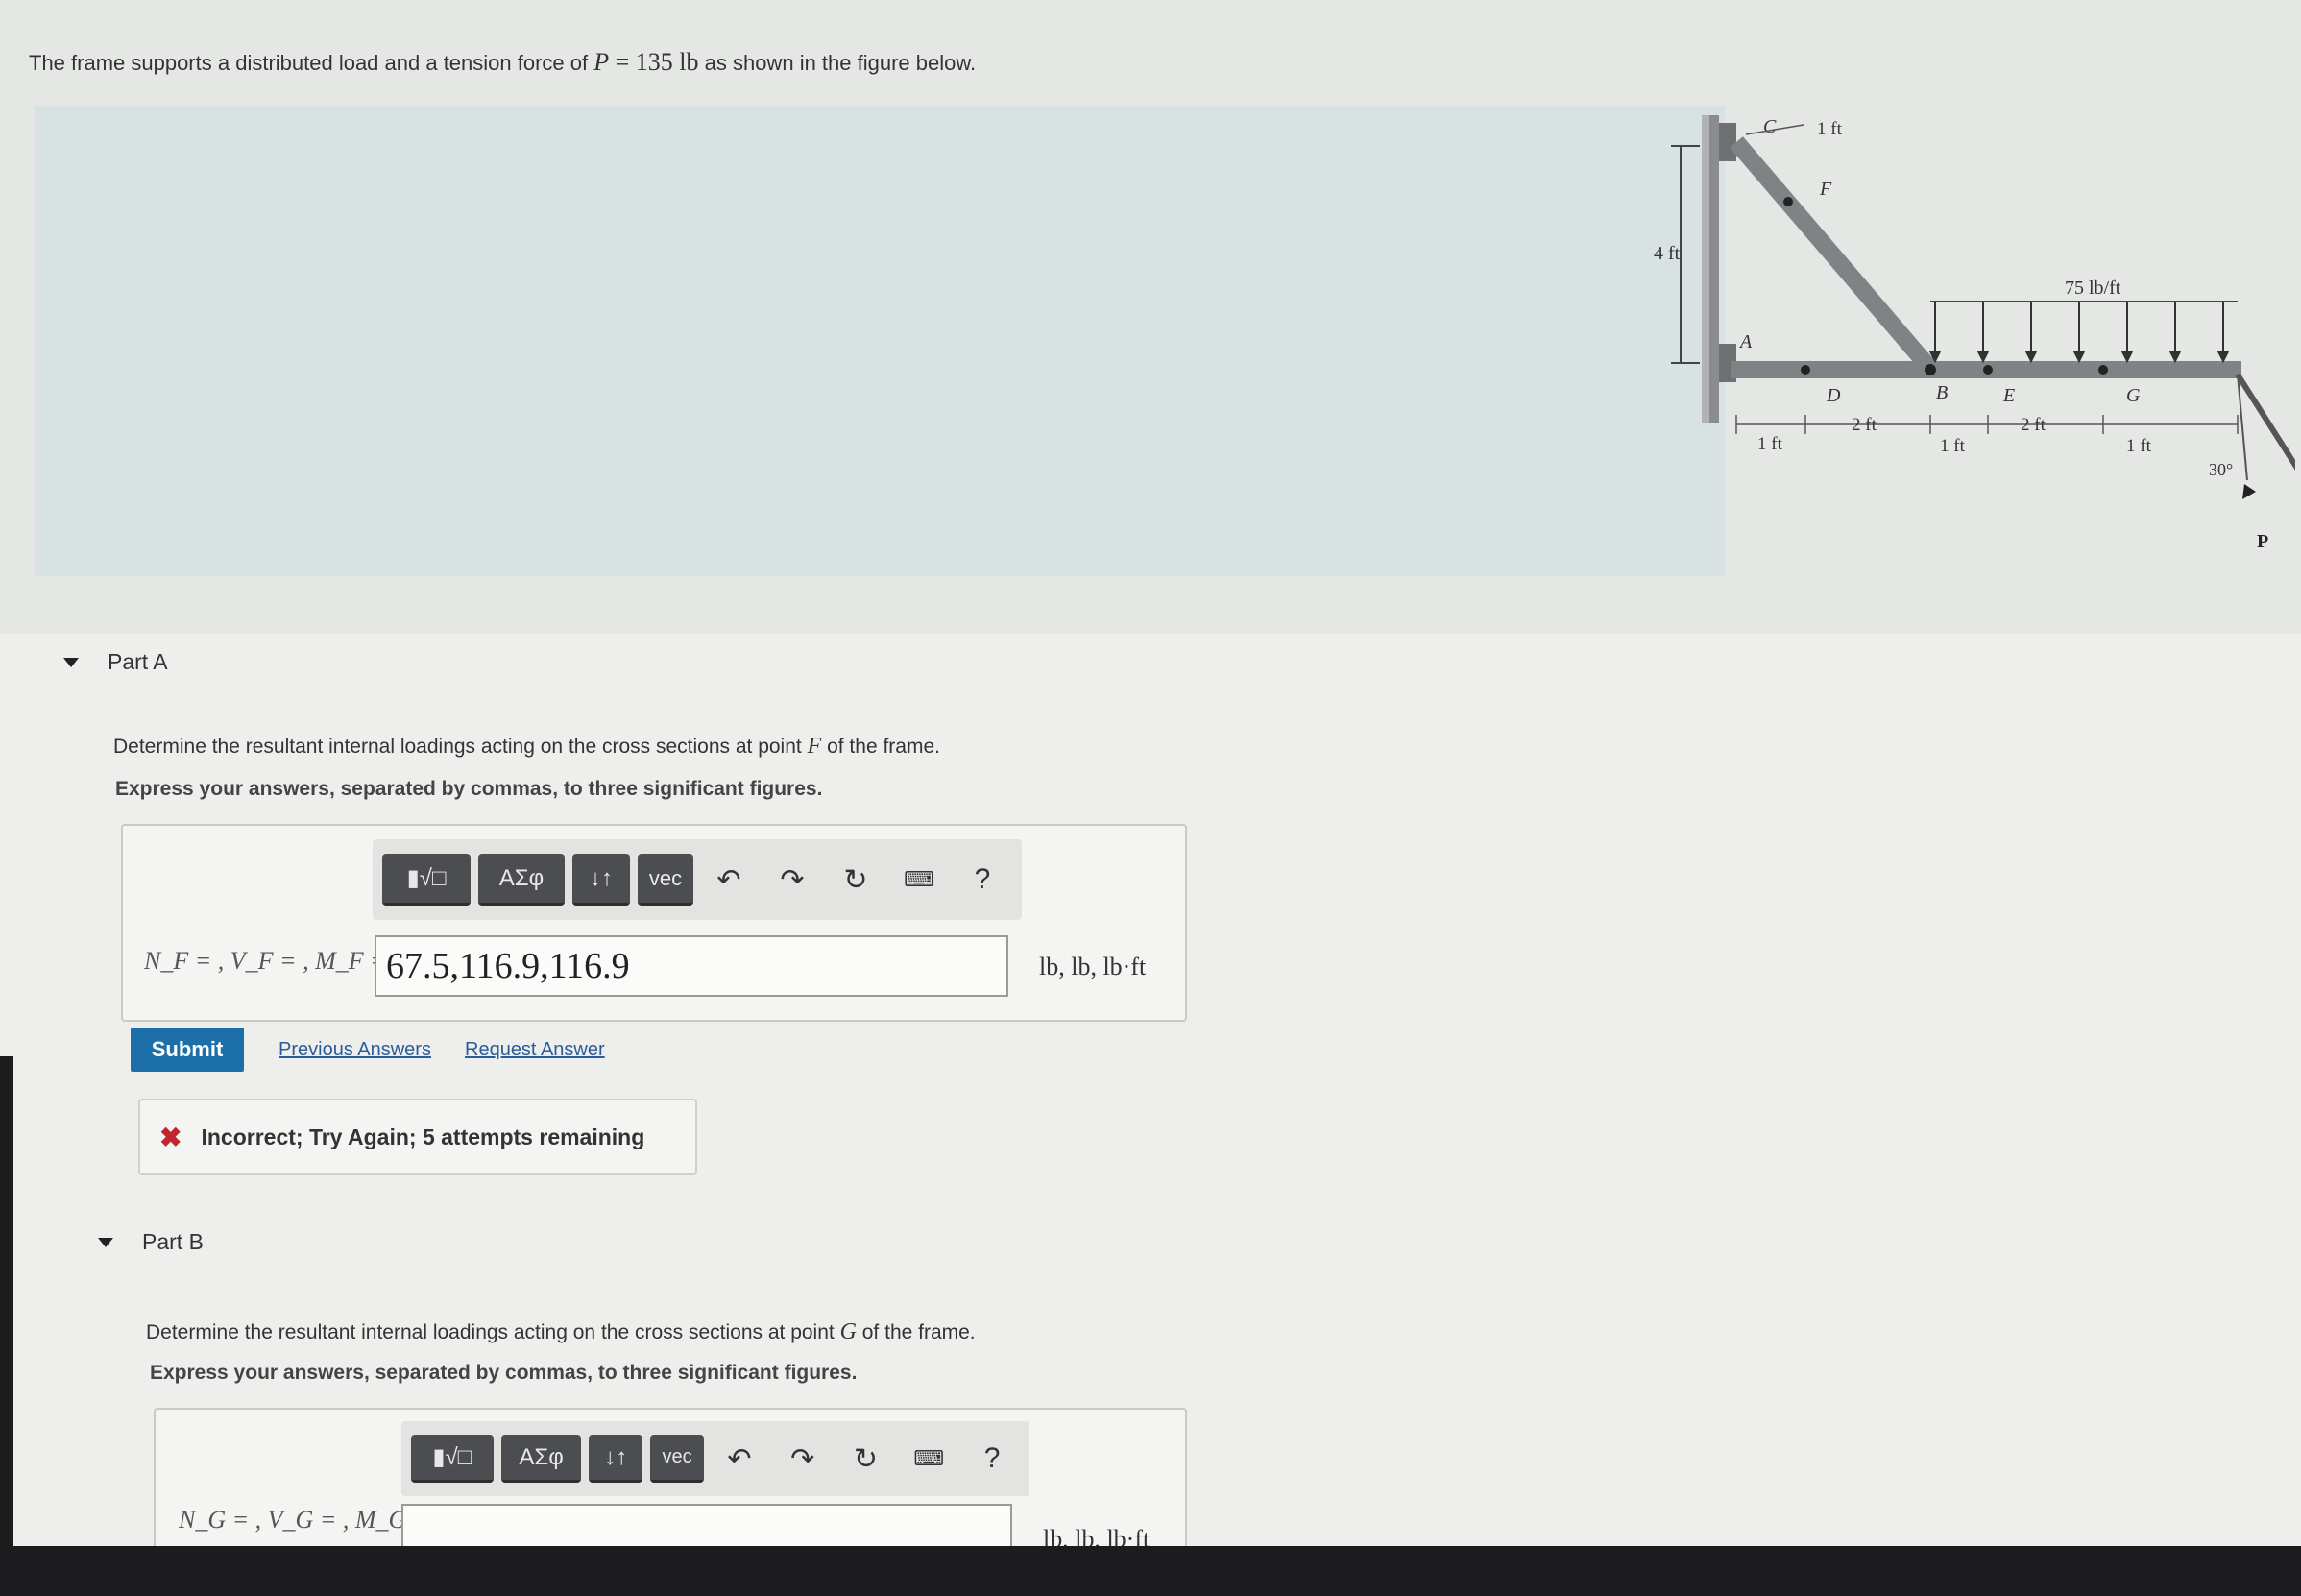 The height and width of the screenshot is (1596, 2301). What do you see at coordinates (1728, 142) in the screenshot?
I see `support-c` at bounding box center [1728, 142].